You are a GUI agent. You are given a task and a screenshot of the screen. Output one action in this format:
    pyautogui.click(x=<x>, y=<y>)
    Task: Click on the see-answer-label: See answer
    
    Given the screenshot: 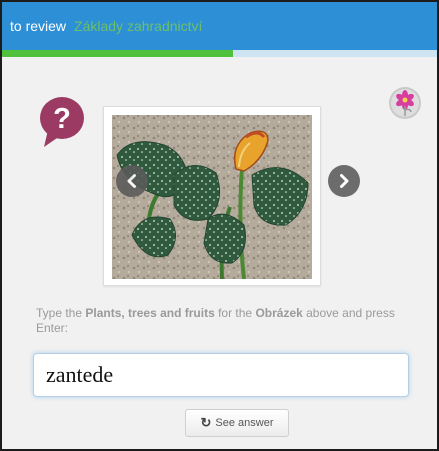 What is the action you would take?
    pyautogui.click(x=244, y=423)
    